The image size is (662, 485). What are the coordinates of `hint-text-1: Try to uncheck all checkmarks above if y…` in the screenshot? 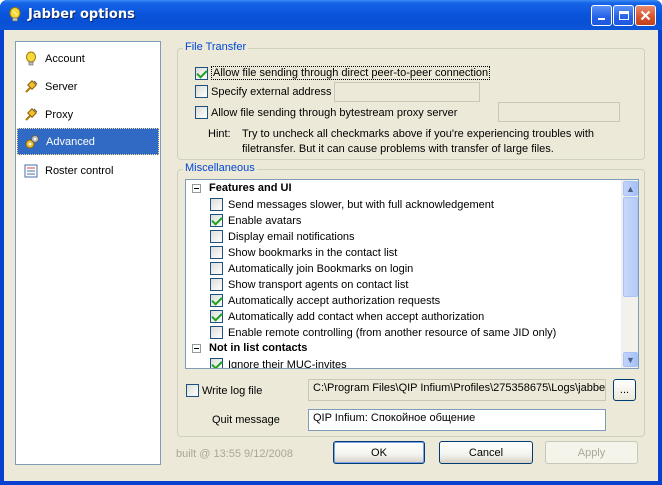 It's located at (418, 134).